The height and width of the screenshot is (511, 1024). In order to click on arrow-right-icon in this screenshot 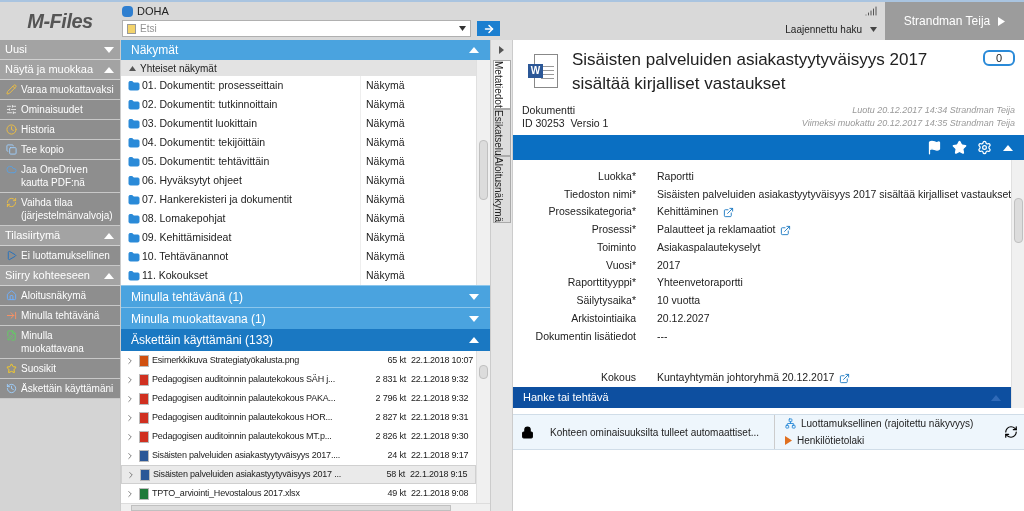, I will do `click(488, 28)`.